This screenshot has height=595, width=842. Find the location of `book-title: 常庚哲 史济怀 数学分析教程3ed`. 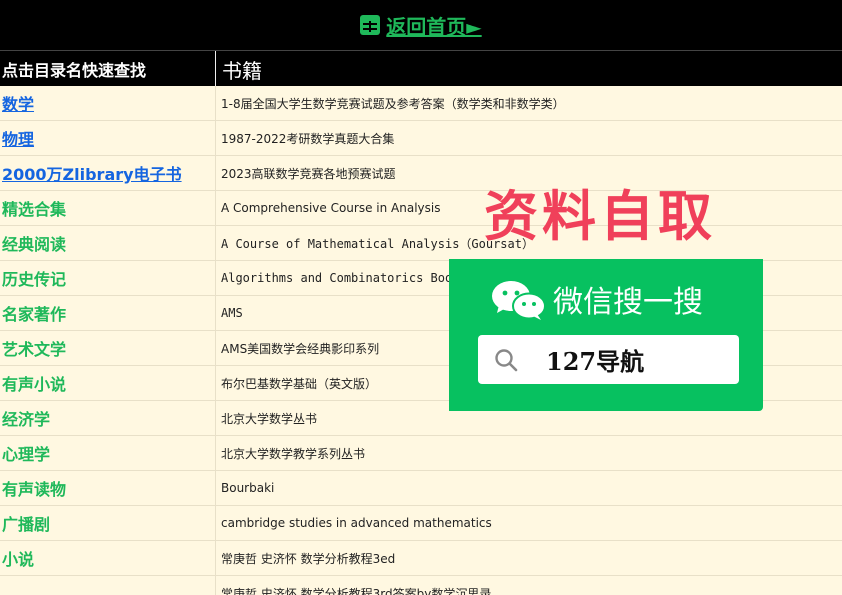

book-title: 常庚哲 史济怀 数学分析教程3ed is located at coordinates (308, 558).